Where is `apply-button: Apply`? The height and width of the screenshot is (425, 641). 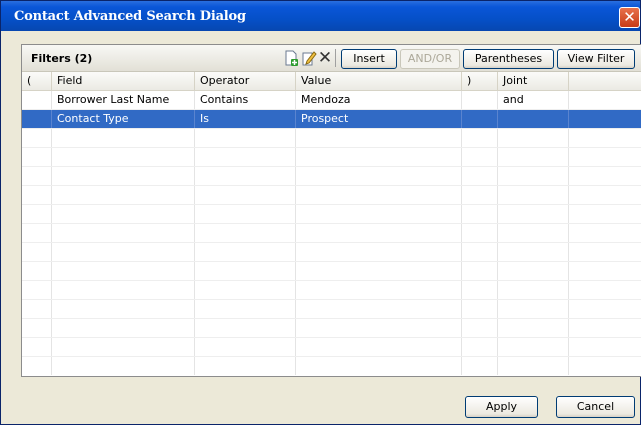
apply-button: Apply is located at coordinates (501, 407).